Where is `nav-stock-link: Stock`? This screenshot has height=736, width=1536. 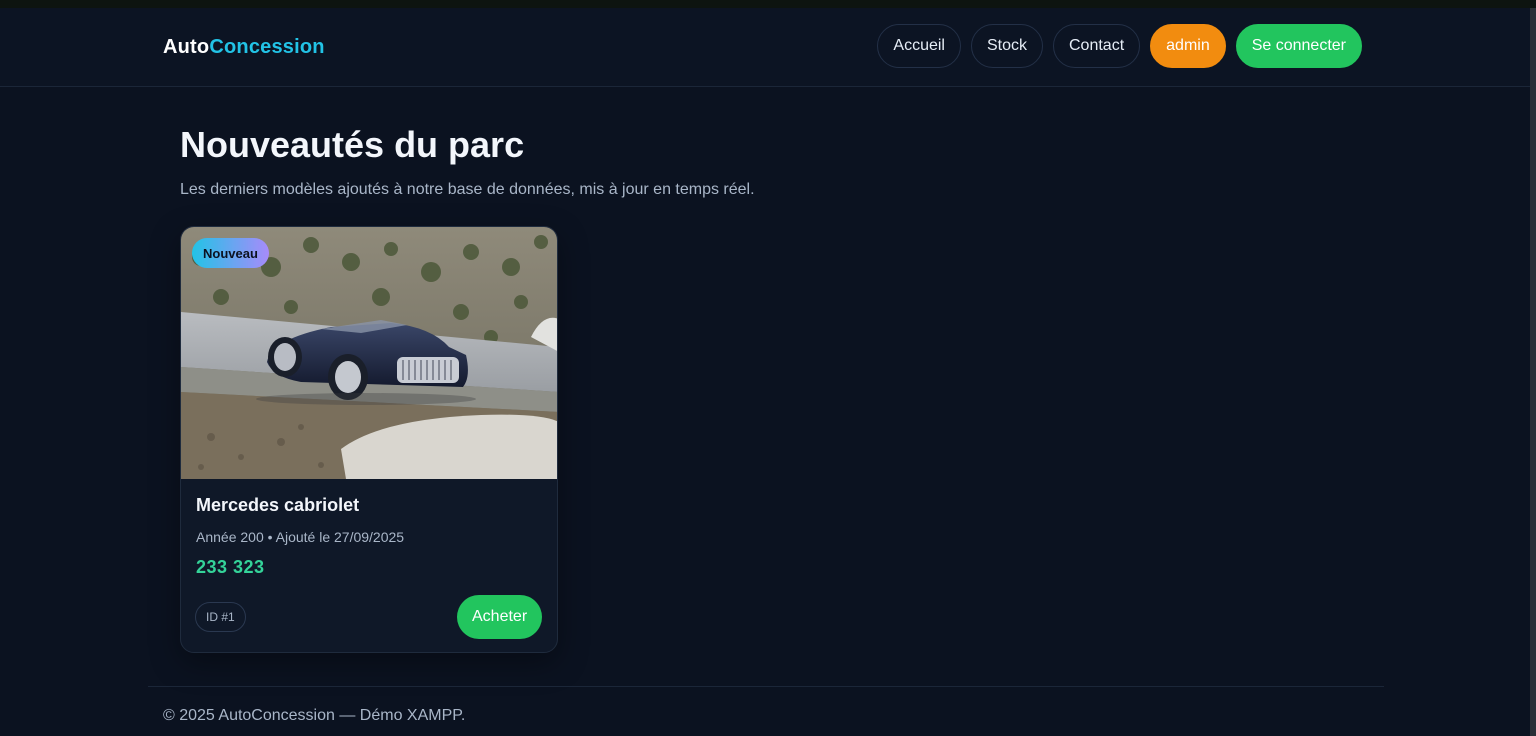
nav-stock-link: Stock is located at coordinates (1006, 46).